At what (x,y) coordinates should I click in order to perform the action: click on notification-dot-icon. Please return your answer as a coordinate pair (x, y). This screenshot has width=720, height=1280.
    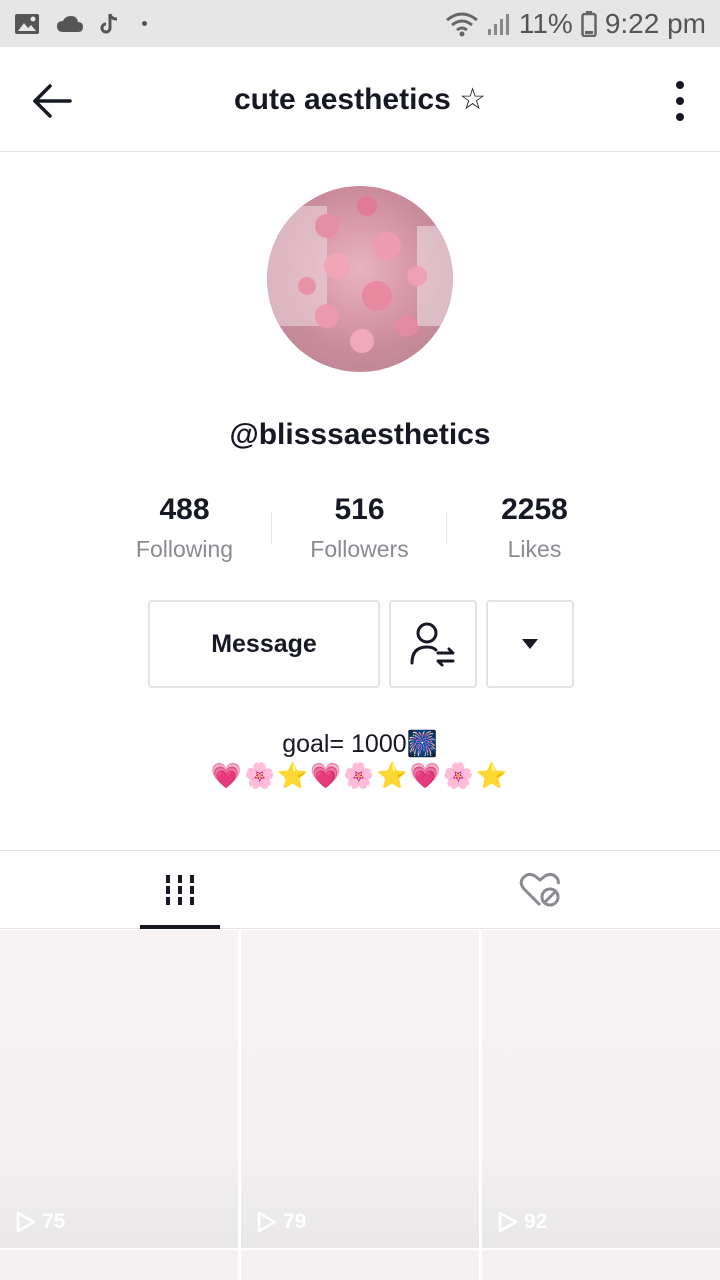
    Looking at the image, I should click on (144, 23).